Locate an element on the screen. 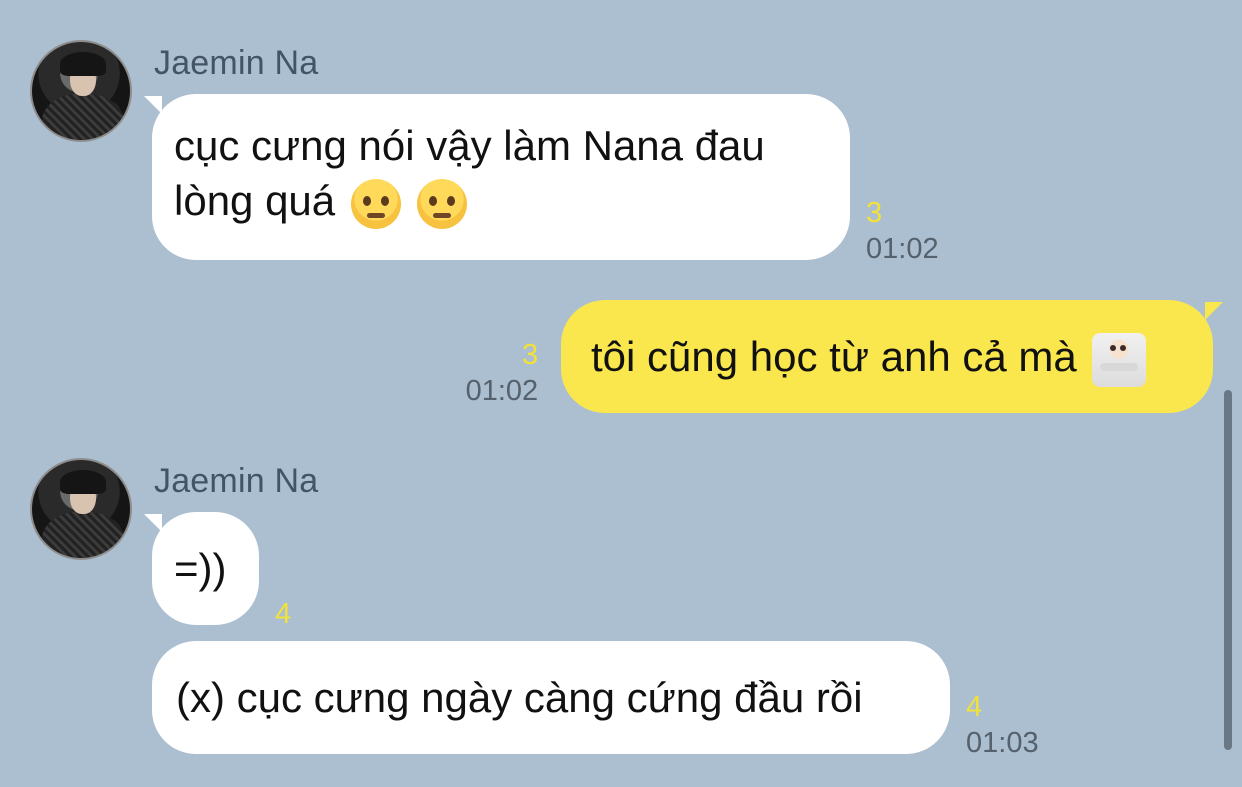 Image resolution: width=1242 pixels, height=787 pixels. message-bubble: (x) cục cưng ngày càng cứng đầu rồi is located at coordinates (551, 697).